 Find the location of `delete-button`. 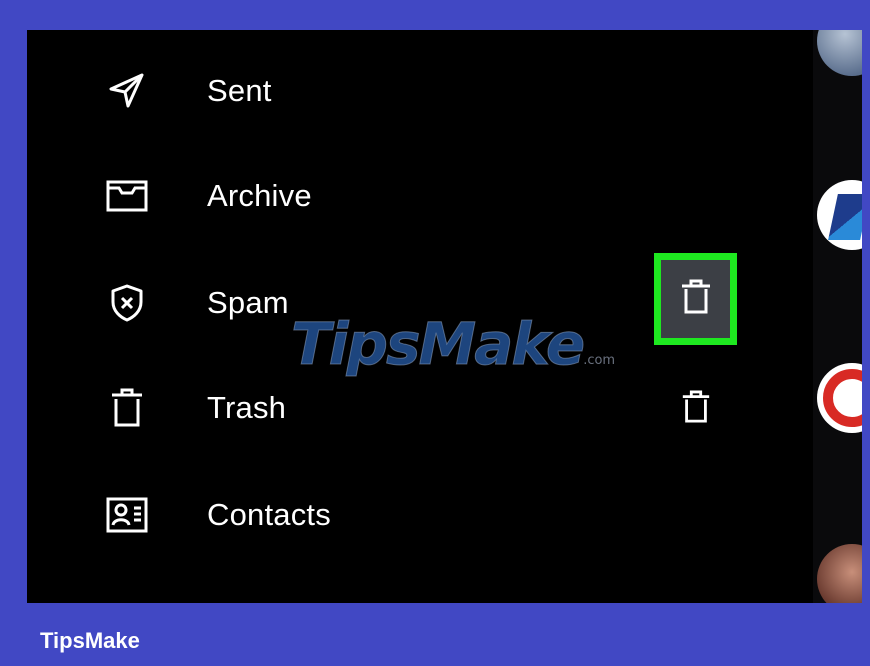

delete-button is located at coordinates (696, 409).